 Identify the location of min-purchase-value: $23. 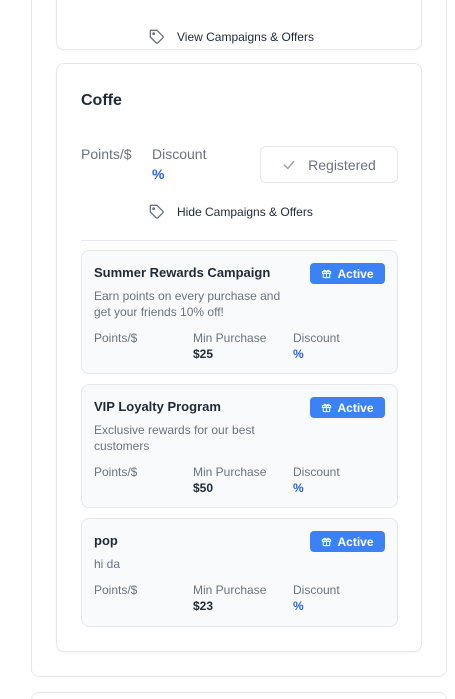
(203, 606).